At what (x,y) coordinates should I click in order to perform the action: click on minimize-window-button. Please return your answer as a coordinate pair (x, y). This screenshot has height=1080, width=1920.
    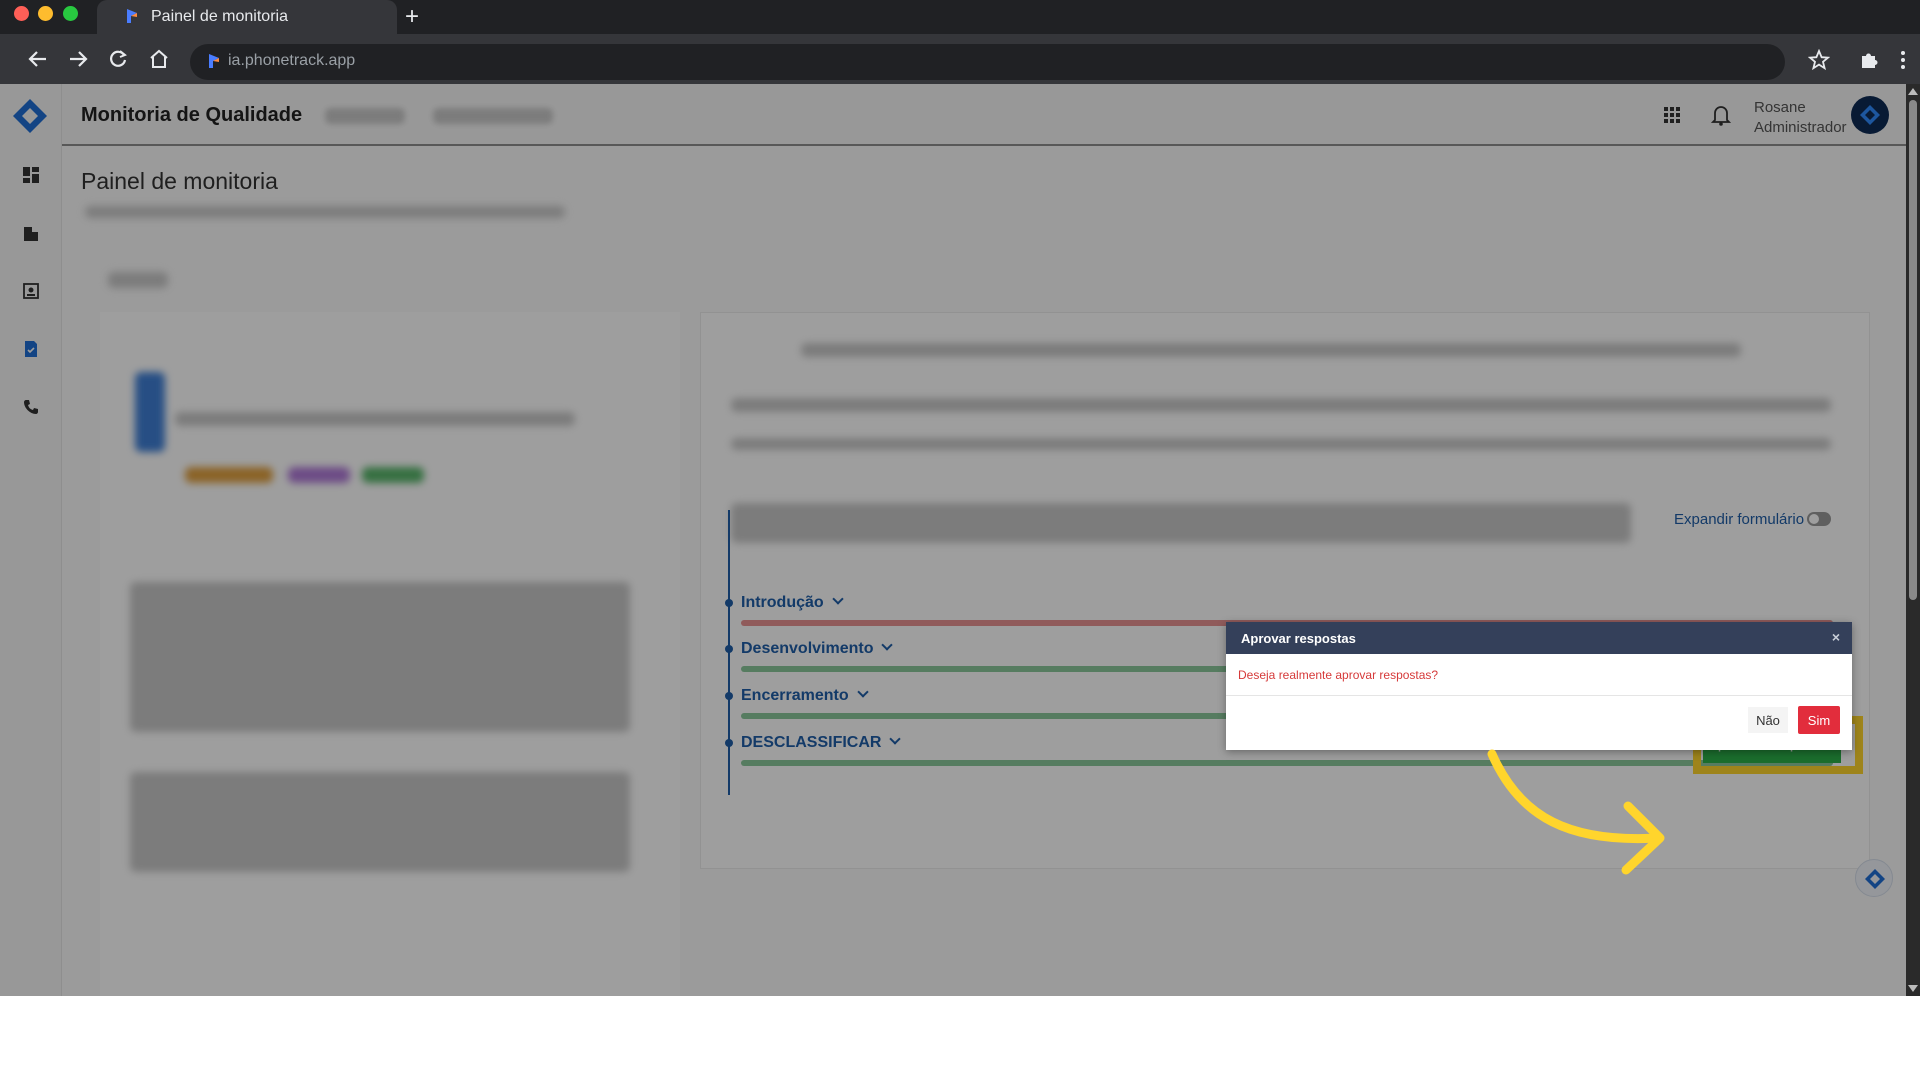
    Looking at the image, I should click on (45, 13).